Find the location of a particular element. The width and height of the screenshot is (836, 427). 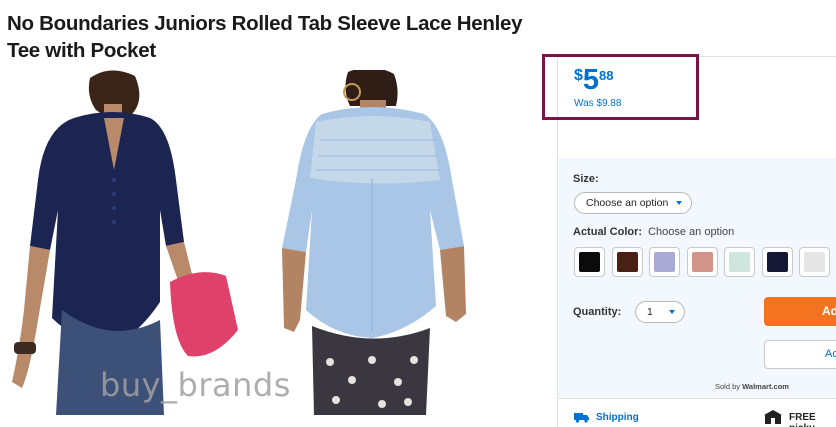

price-highlight-box is located at coordinates (620, 87).